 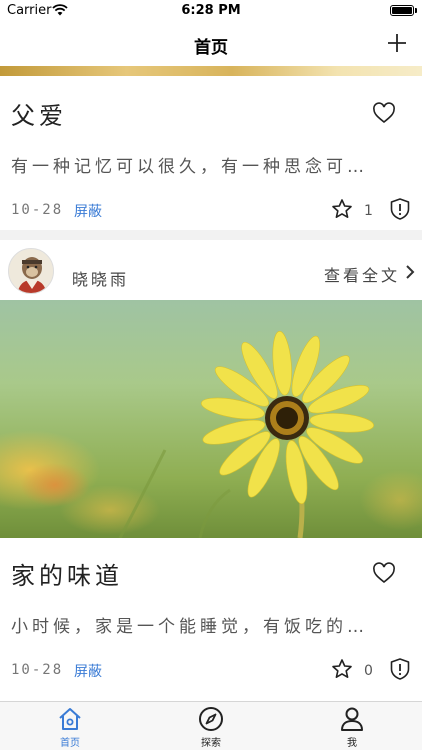 I want to click on battery-icon, so click(x=402, y=10).